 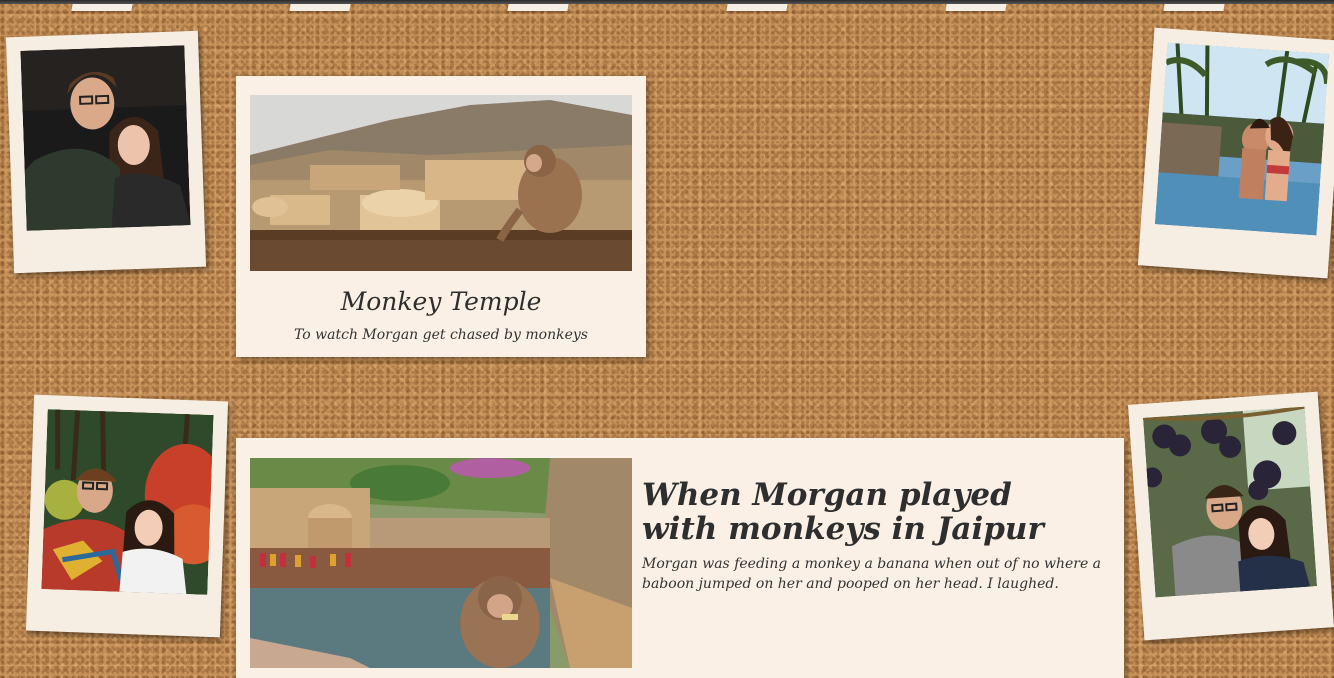 What do you see at coordinates (105, 138) in the screenshot?
I see `couple-selfie-photo` at bounding box center [105, 138].